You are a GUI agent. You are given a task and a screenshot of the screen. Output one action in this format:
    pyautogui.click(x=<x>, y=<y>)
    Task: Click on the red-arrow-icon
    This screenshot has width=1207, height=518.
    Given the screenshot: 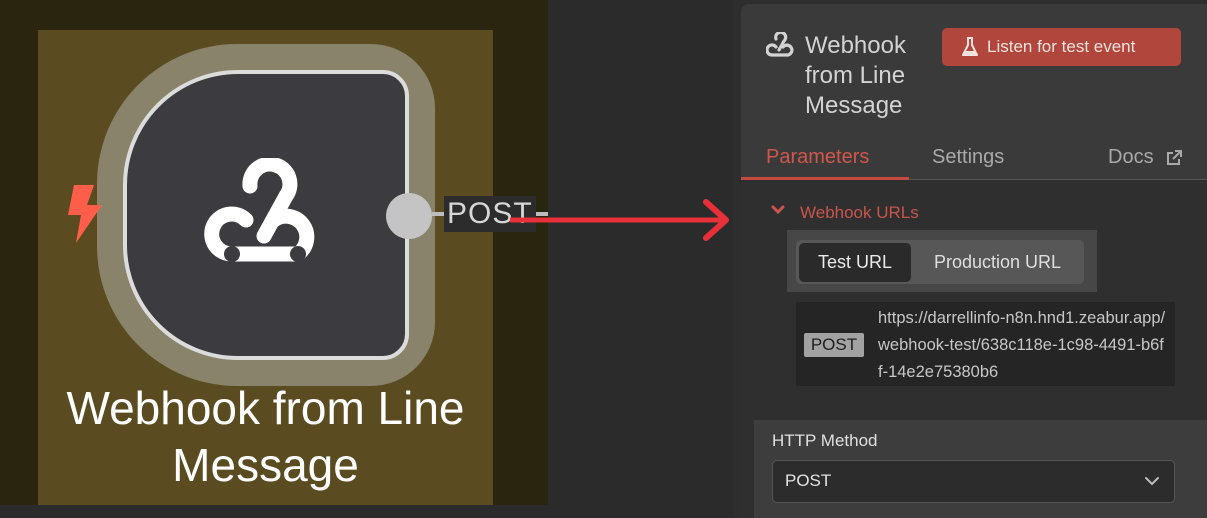 What is the action you would take?
    pyautogui.click(x=619, y=220)
    